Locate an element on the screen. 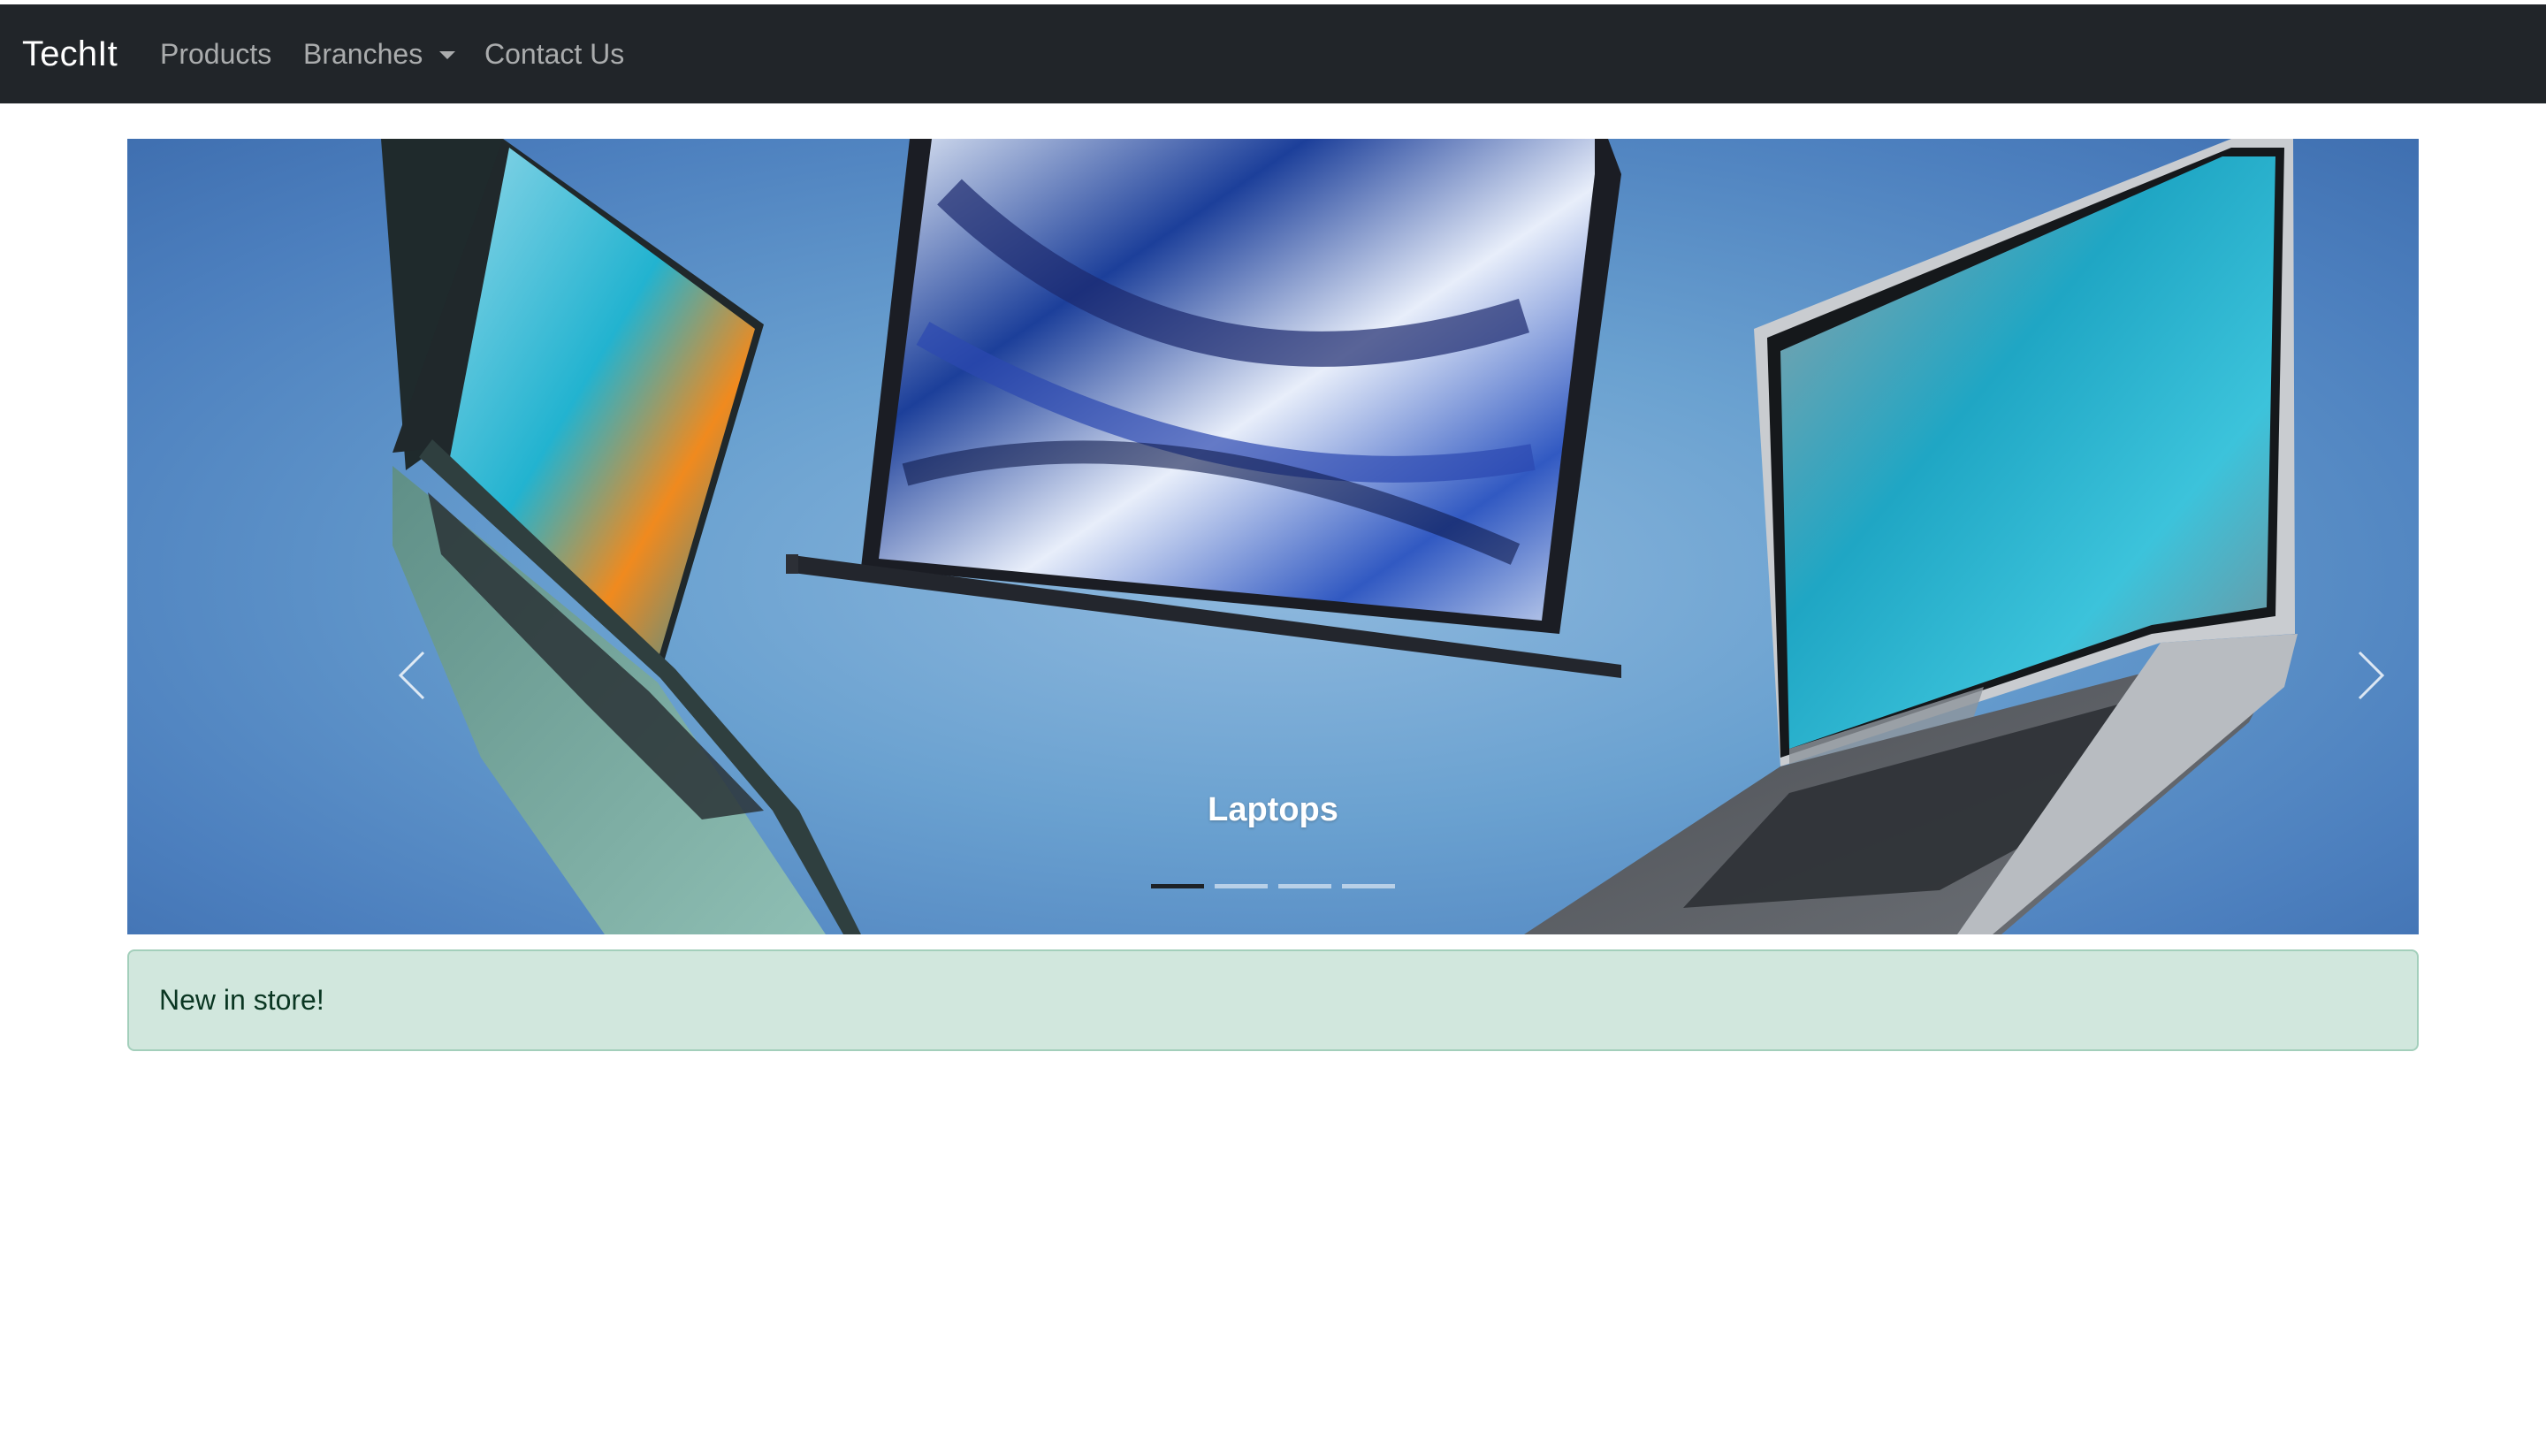 Image resolution: width=2546 pixels, height=1456 pixels. brand-logo: TechIt is located at coordinates (70, 53).